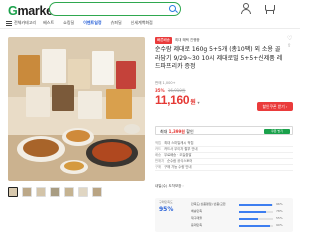  Describe the element at coordinates (224, 130) in the screenshot. I see `coupon-box: 최대 1,399원 할인 쿠폰 받기` at that location.